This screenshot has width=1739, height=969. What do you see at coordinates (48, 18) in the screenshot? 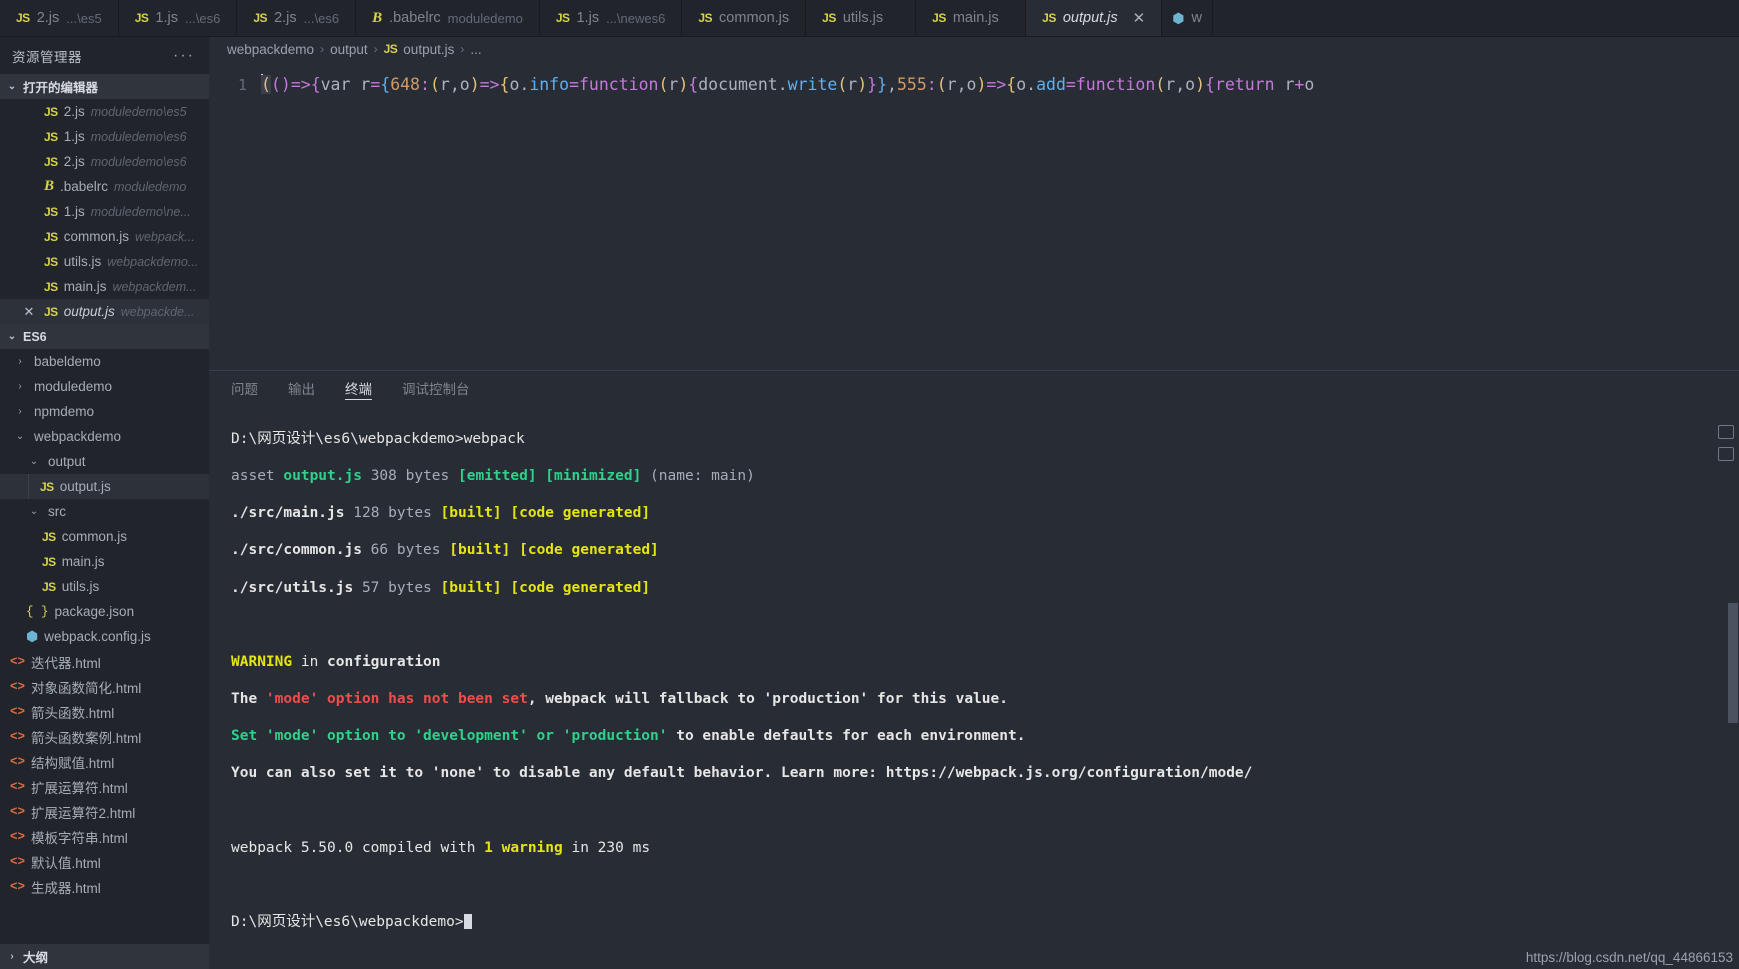
I see `tab-label: 2.js` at bounding box center [48, 18].